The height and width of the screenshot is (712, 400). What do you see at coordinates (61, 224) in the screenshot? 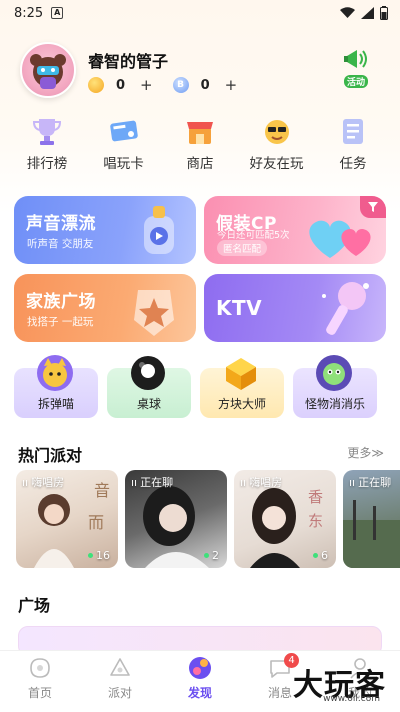
I see `card-title: 声音漂流` at bounding box center [61, 224].